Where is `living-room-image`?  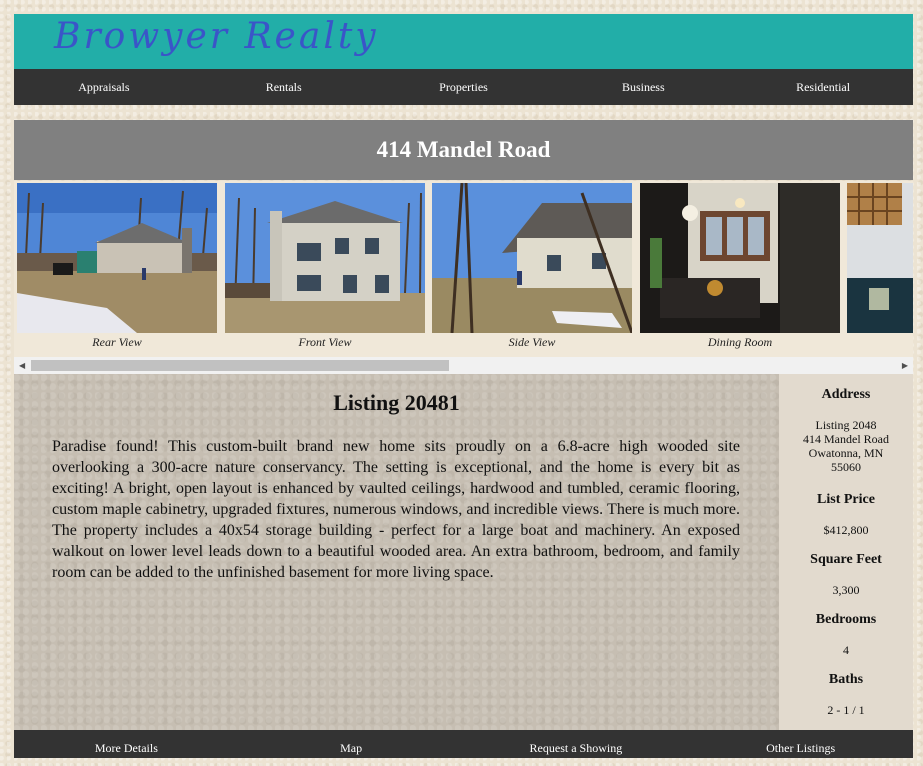 living-room-image is located at coordinates (880, 258).